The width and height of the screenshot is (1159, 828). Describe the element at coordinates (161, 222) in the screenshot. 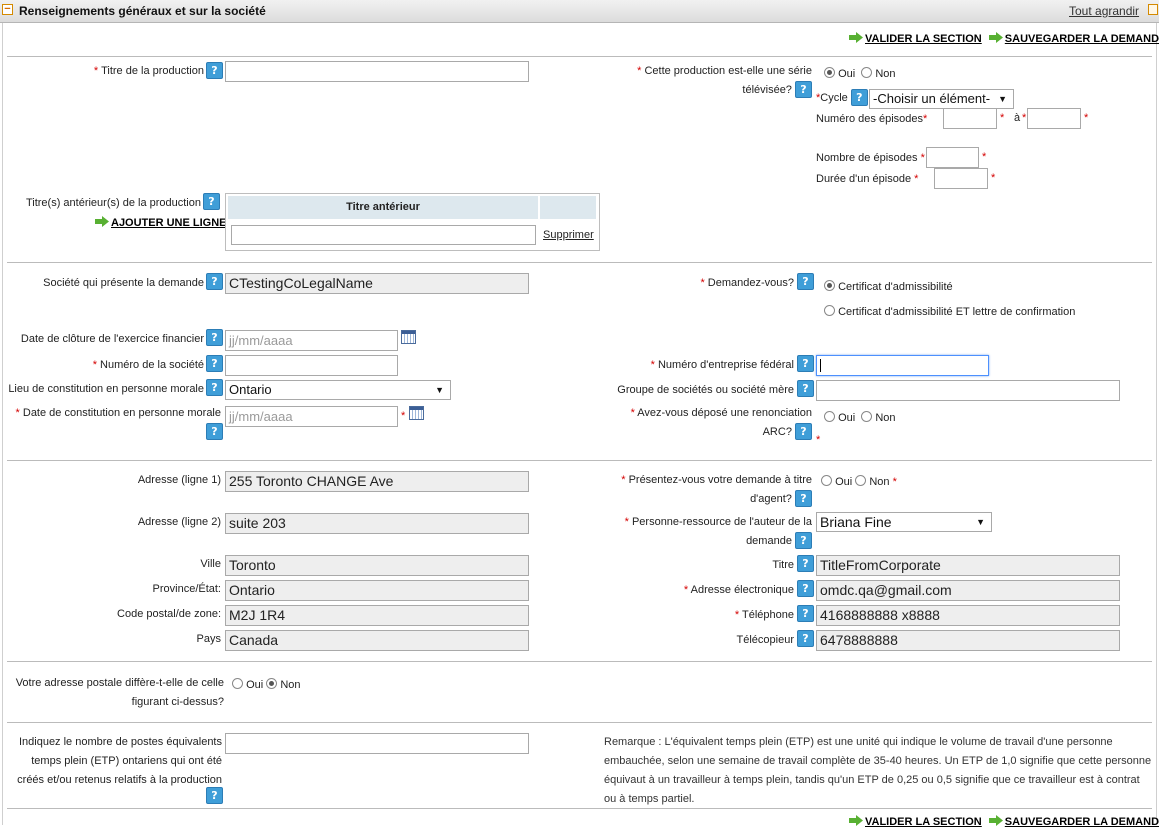

I see `add-line-link: AJOUTER UNE LIGNE` at that location.